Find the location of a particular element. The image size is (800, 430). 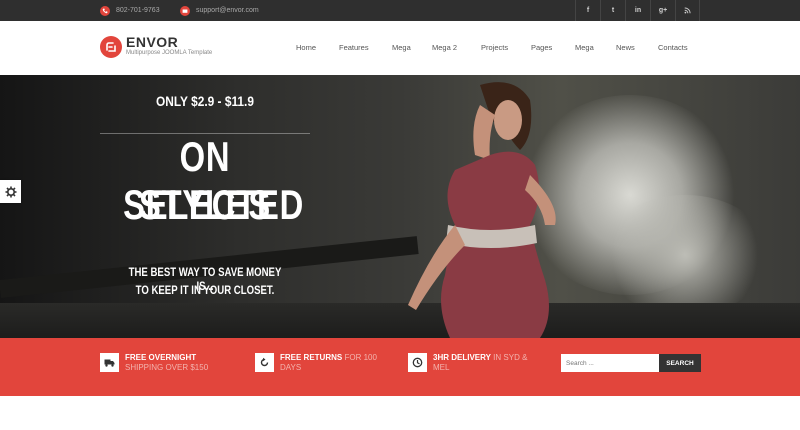

facebook-icon: f is located at coordinates (587, 10).